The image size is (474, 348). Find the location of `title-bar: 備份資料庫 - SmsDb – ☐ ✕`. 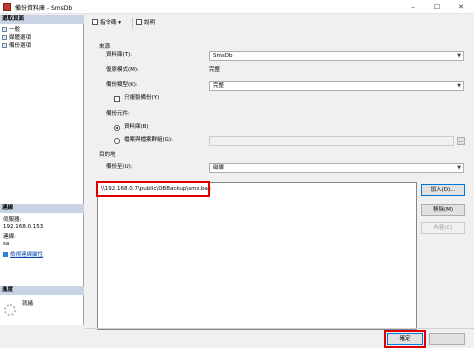

title-bar: 備份資料庫 - SmsDb – ☐ ✕ is located at coordinates (237, 7).